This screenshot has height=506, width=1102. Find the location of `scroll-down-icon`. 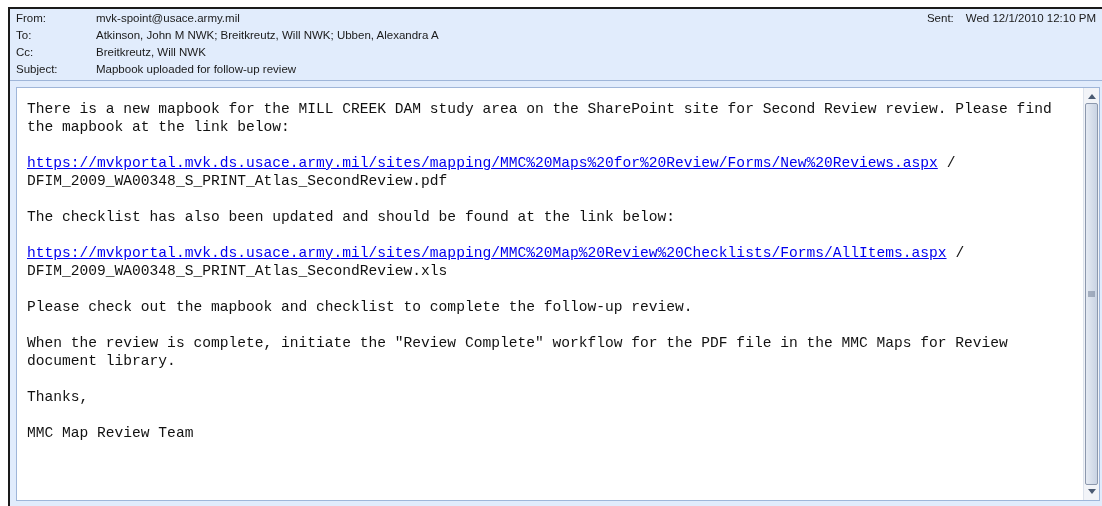

scroll-down-icon is located at coordinates (1091, 492).